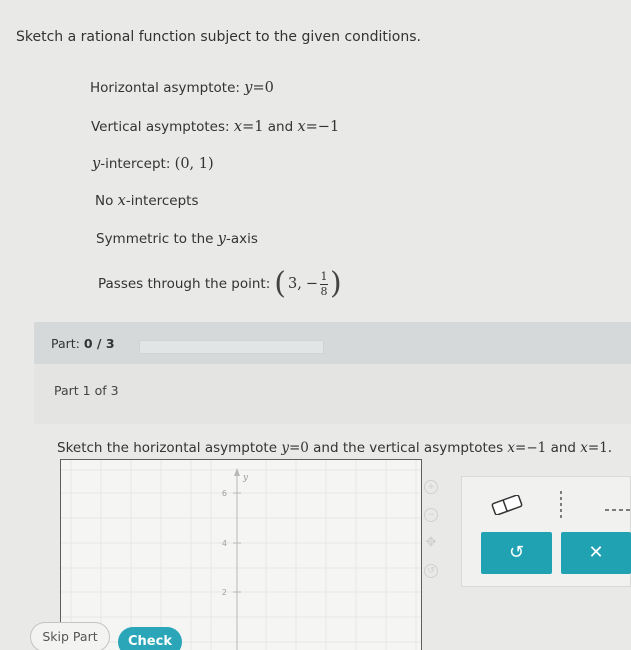 This screenshot has height=650, width=631. I want to click on clear-icon: ✕, so click(596, 552).